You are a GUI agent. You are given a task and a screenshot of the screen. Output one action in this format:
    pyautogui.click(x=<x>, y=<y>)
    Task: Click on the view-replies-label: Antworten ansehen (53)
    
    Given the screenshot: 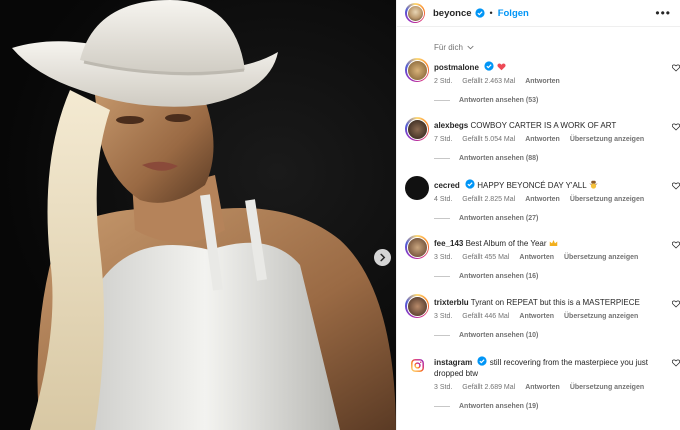 What is the action you would take?
    pyautogui.click(x=499, y=100)
    